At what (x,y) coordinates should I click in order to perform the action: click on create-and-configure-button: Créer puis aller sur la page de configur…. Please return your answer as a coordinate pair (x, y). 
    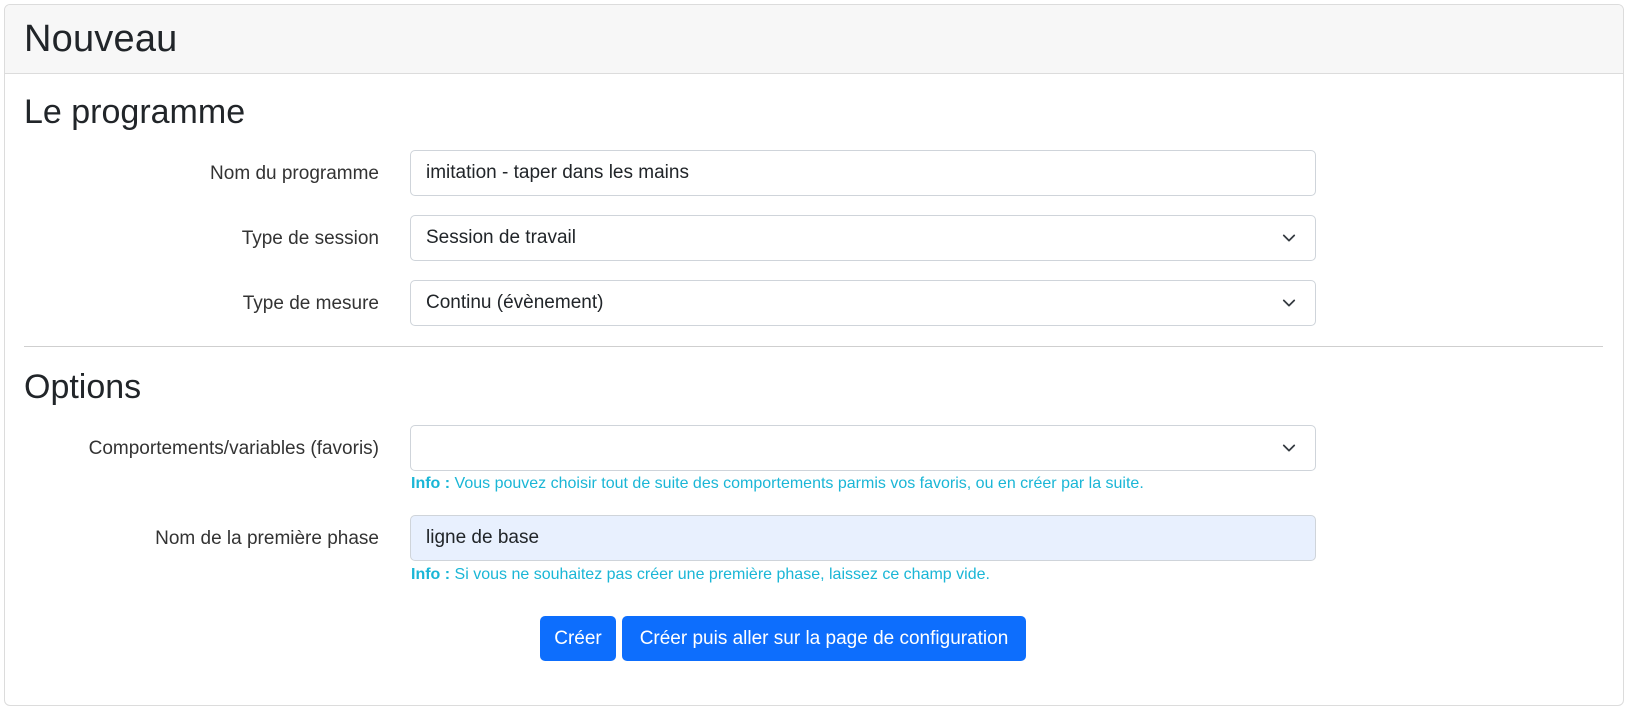
    Looking at the image, I should click on (824, 638).